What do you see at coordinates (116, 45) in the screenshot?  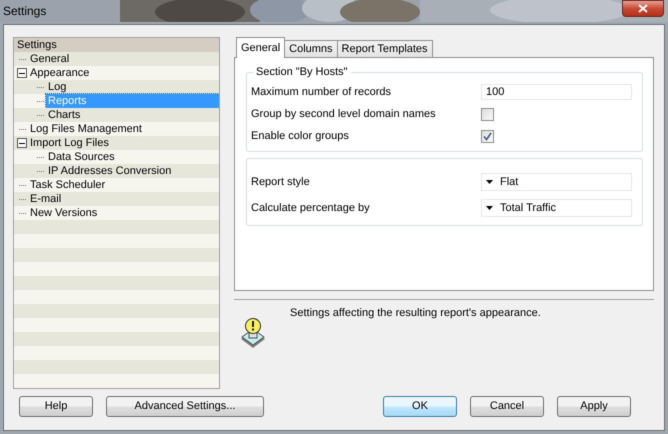 I see `tree-header: Settings` at bounding box center [116, 45].